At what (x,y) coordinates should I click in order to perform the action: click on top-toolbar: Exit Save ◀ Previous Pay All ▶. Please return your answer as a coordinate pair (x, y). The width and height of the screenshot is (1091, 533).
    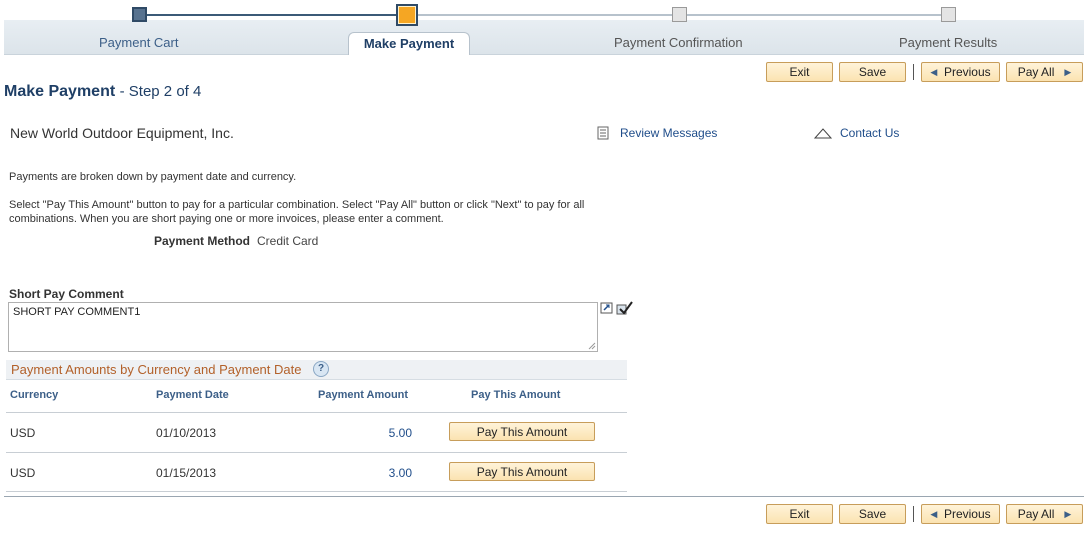
    Looking at the image, I should click on (924, 72).